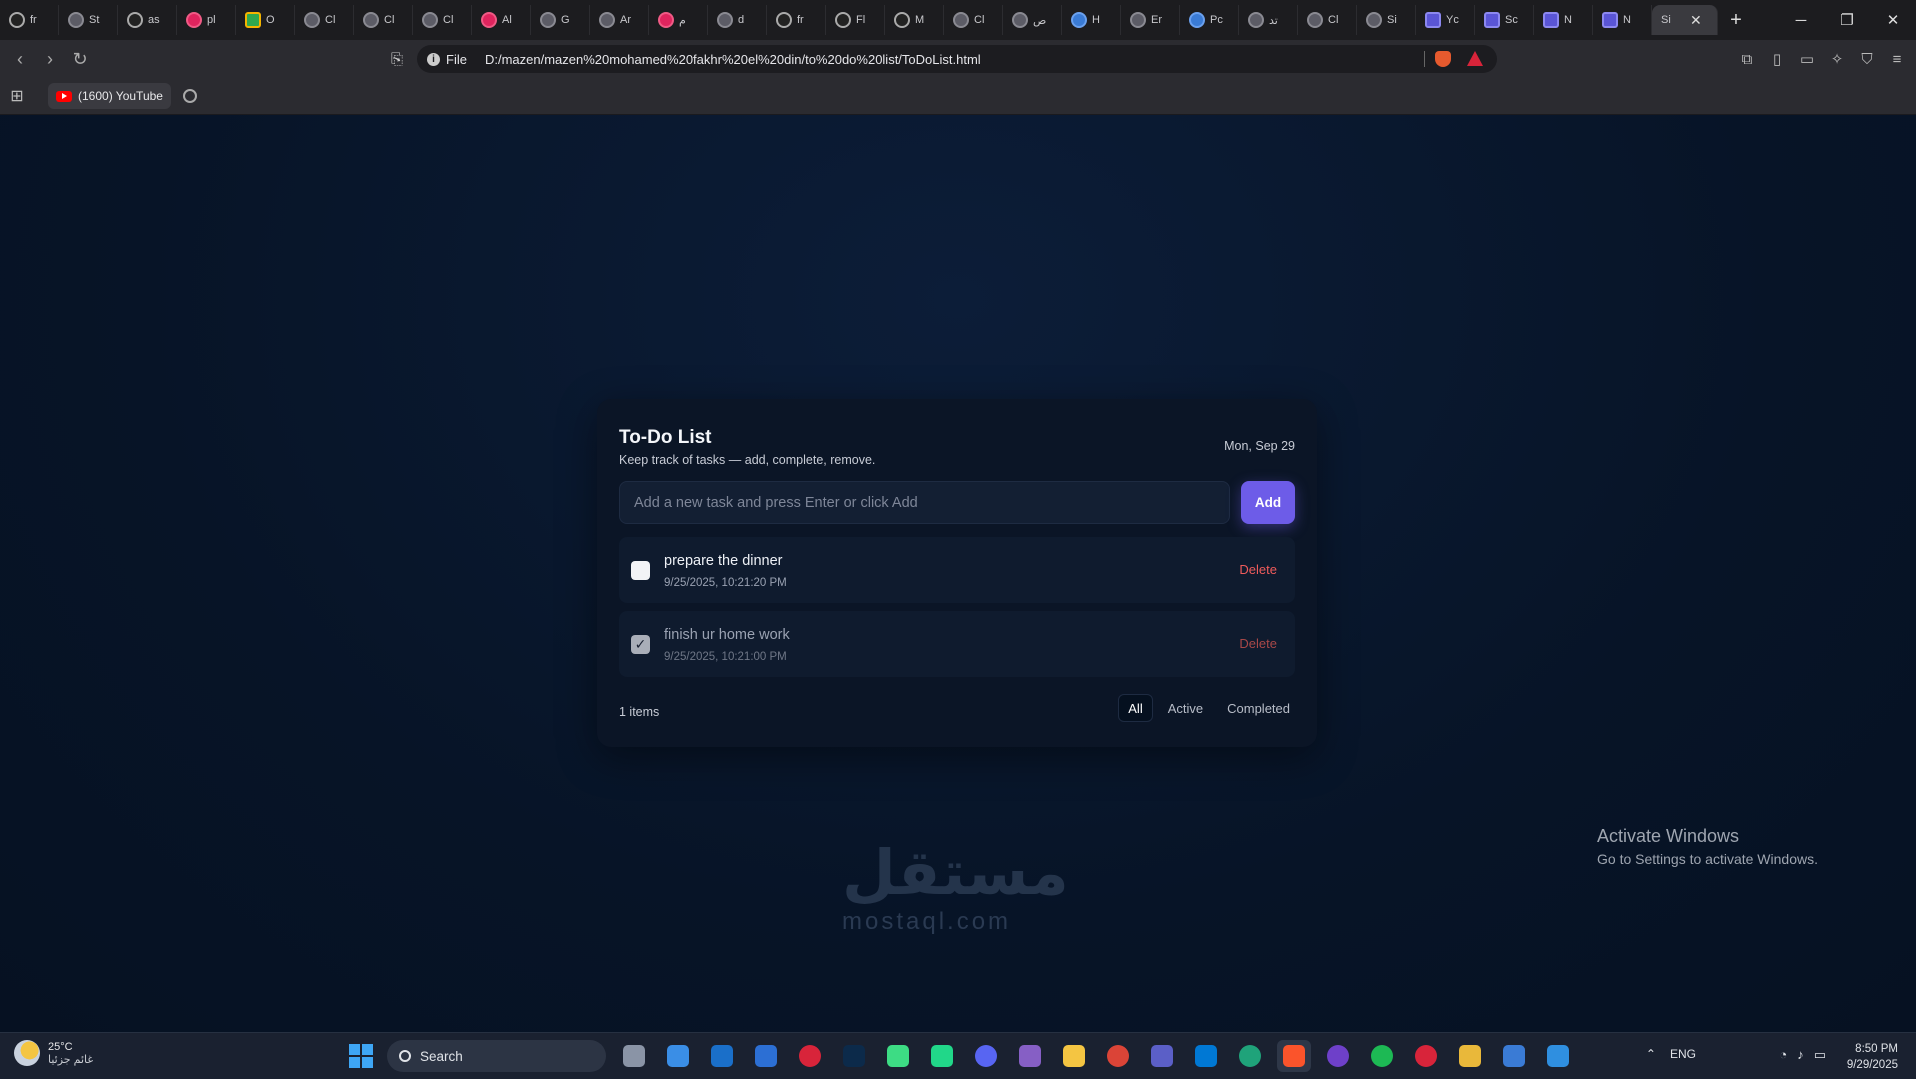 This screenshot has height=1079, width=1916. I want to click on forward-icon: ›, so click(50, 59).